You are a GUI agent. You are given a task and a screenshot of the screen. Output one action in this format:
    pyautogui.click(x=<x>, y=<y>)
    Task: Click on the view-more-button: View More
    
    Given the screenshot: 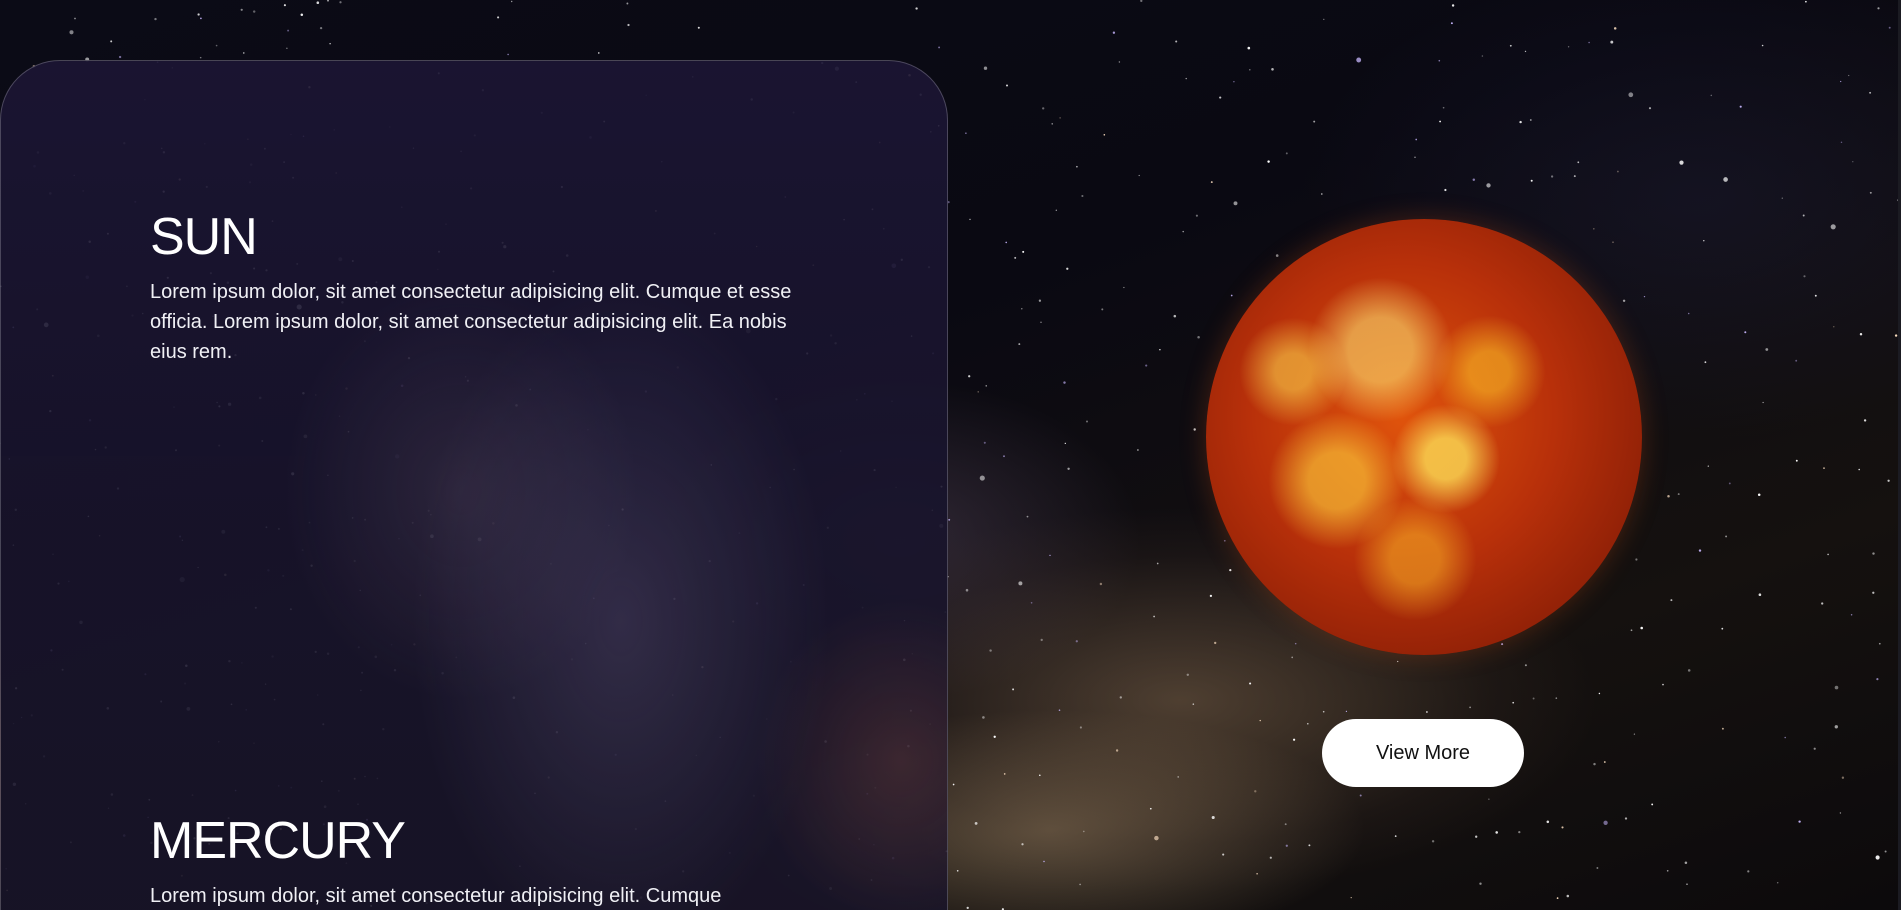 What is the action you would take?
    pyautogui.click(x=1423, y=753)
    